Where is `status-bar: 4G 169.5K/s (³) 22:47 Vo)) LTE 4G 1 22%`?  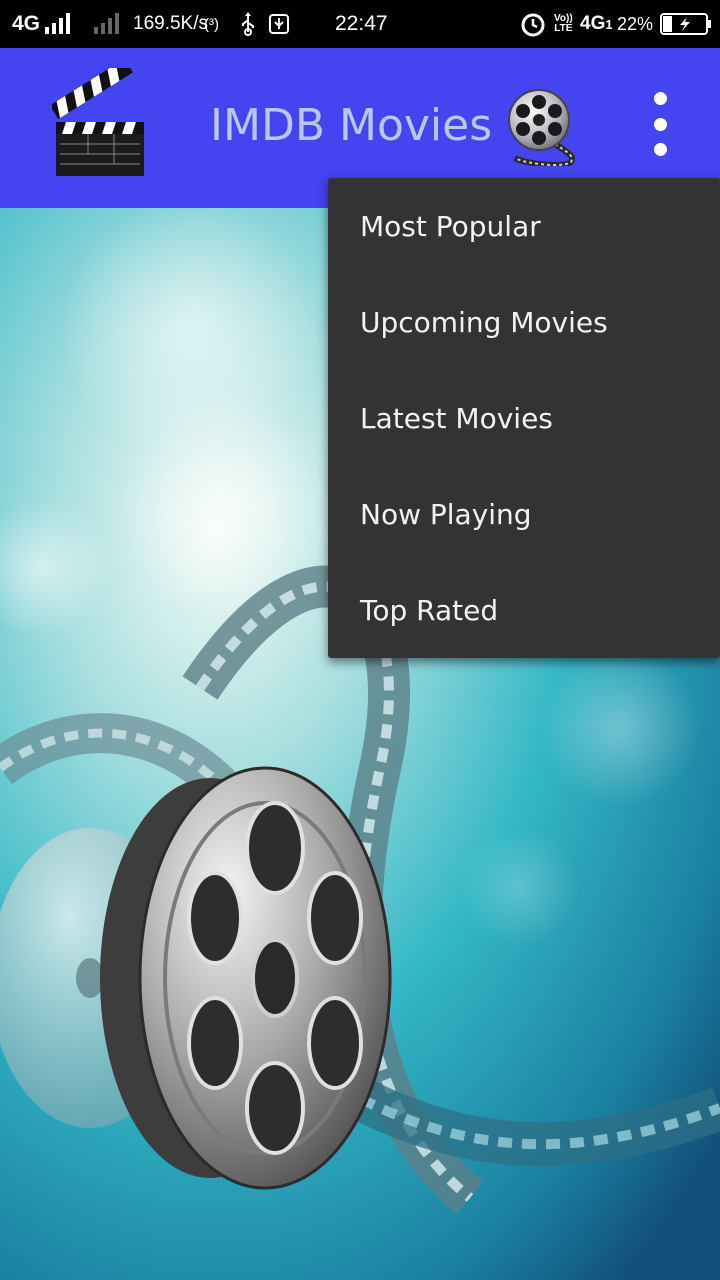
status-bar: 4G 169.5K/s (³) 22:47 Vo)) LTE 4G 1 22% is located at coordinates (360, 24).